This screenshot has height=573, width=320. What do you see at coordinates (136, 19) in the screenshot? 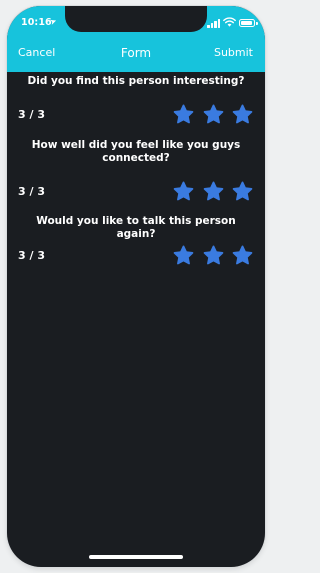
I see `device-notch` at bounding box center [136, 19].